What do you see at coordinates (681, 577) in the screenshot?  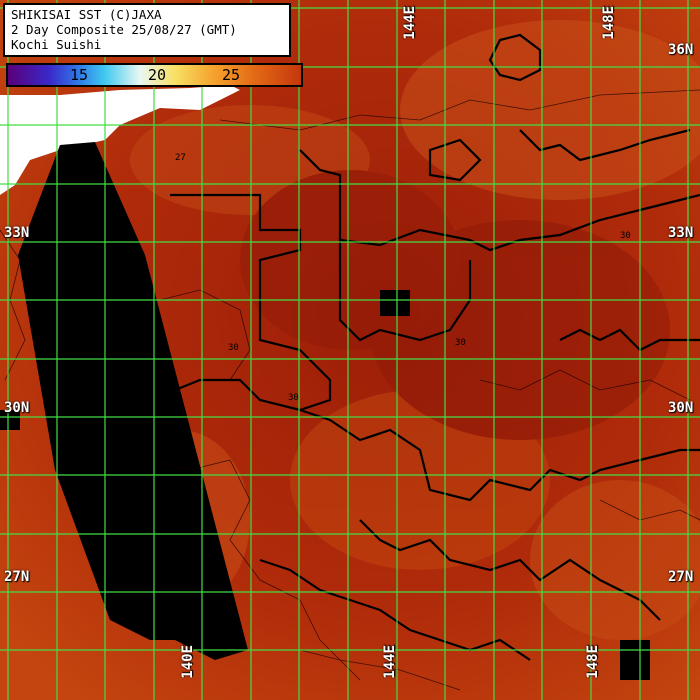 I see `lat-label-27n-right: 27N` at bounding box center [681, 577].